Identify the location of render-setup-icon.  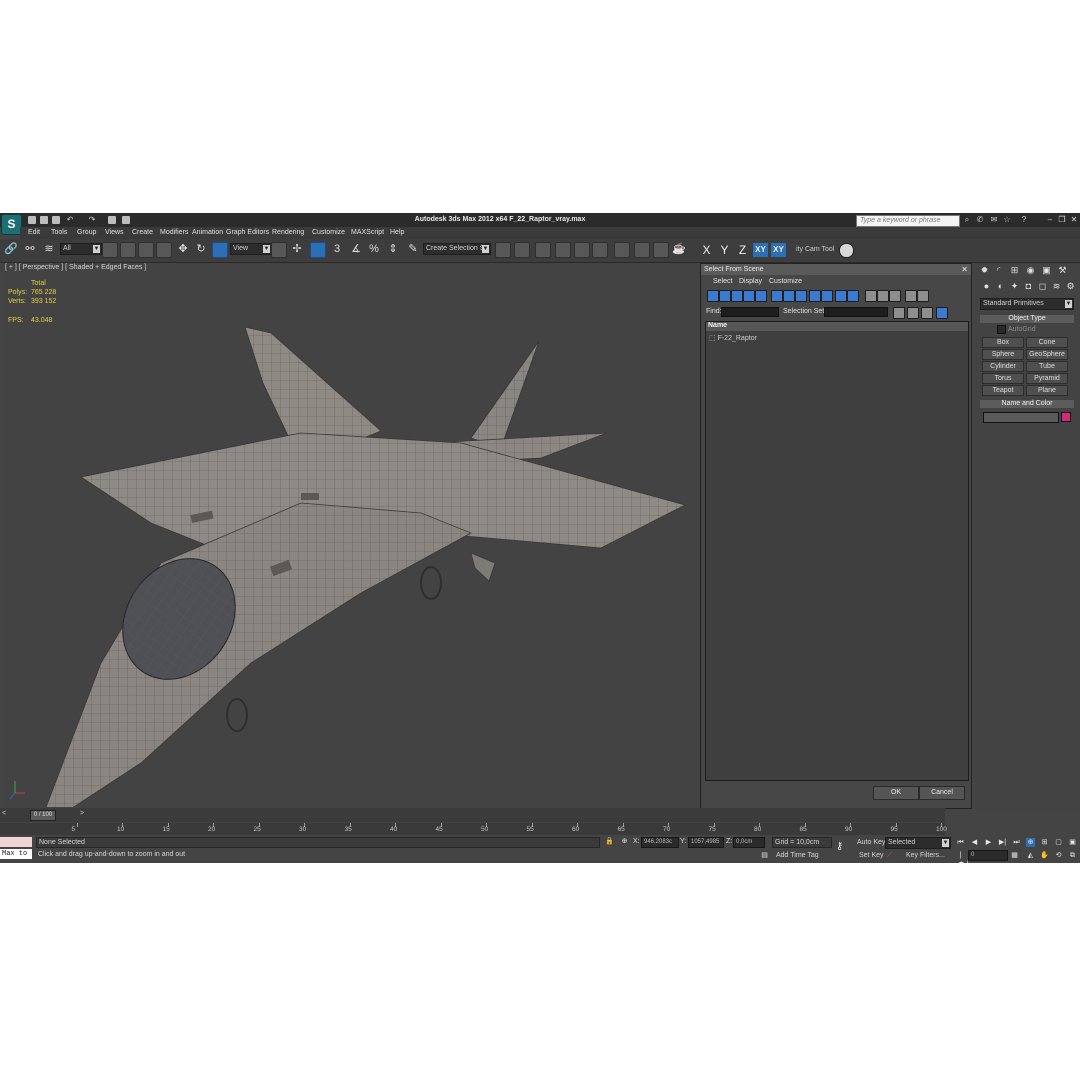
(642, 250).